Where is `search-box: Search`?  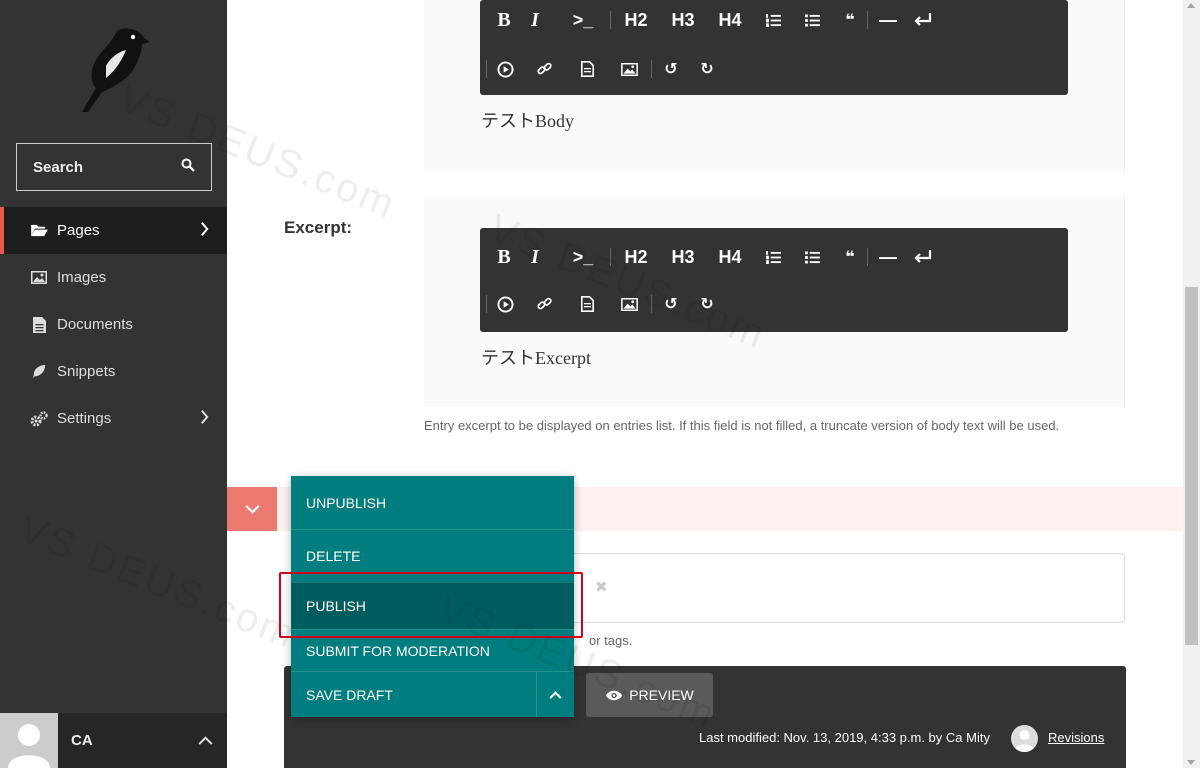
search-box: Search is located at coordinates (114, 167).